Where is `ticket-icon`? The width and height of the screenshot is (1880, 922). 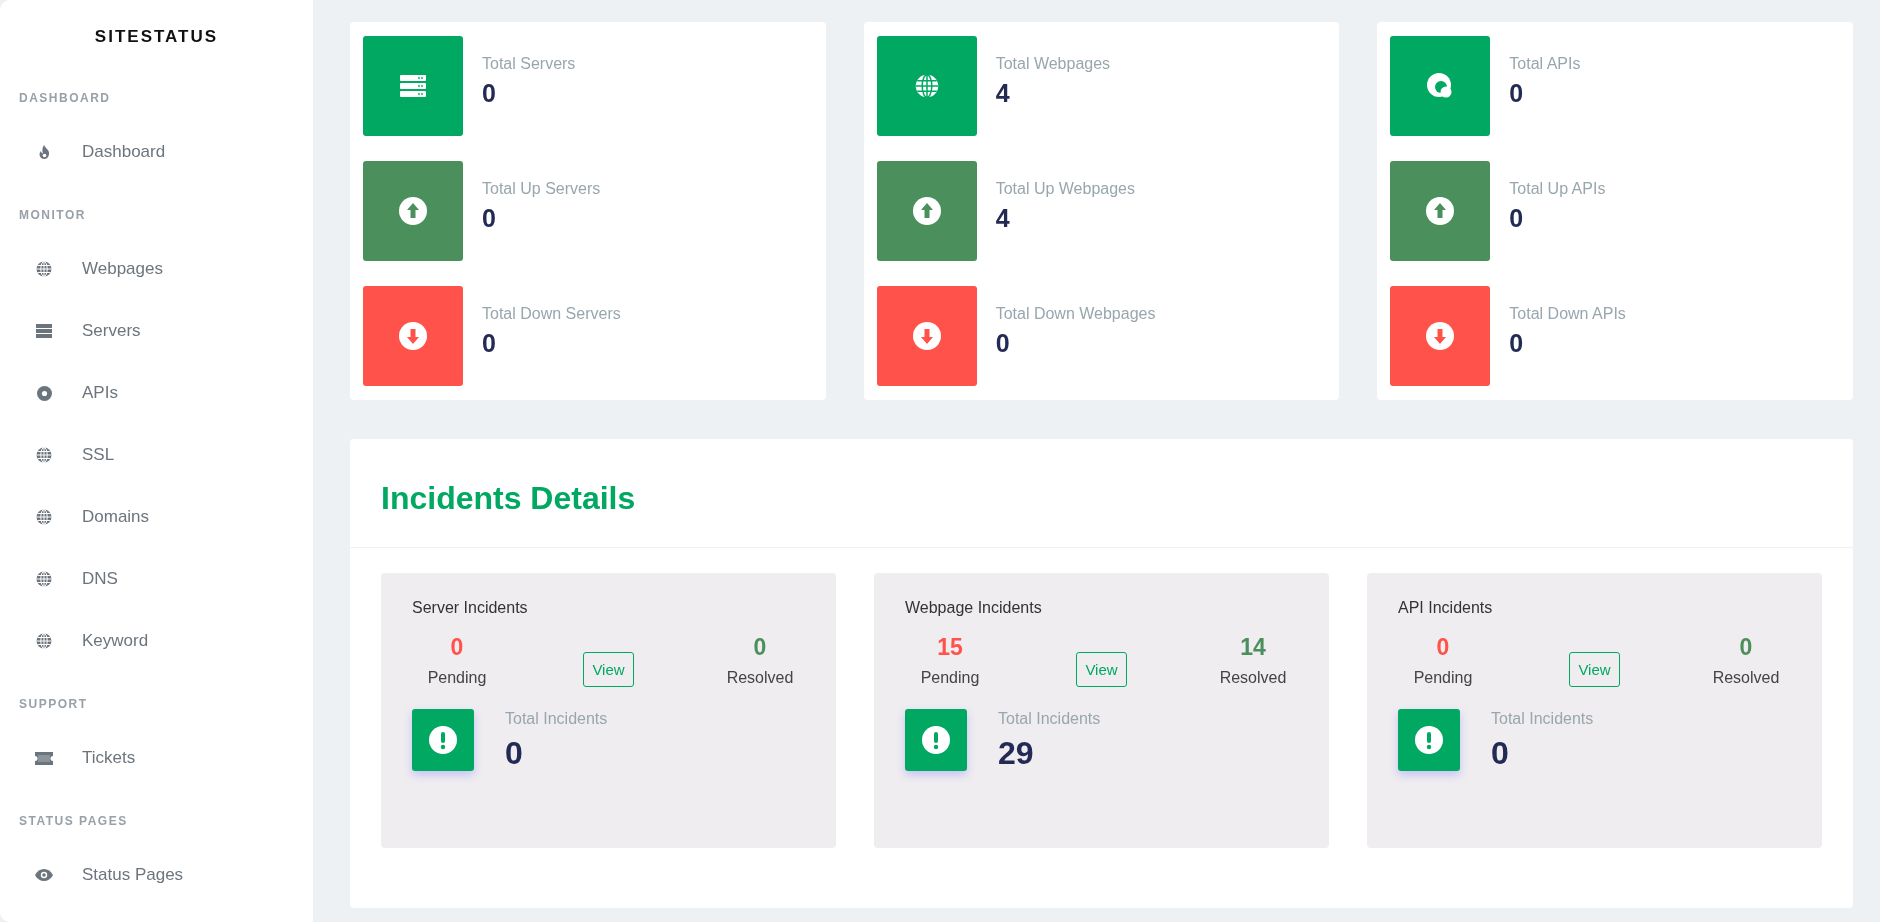 ticket-icon is located at coordinates (44, 758).